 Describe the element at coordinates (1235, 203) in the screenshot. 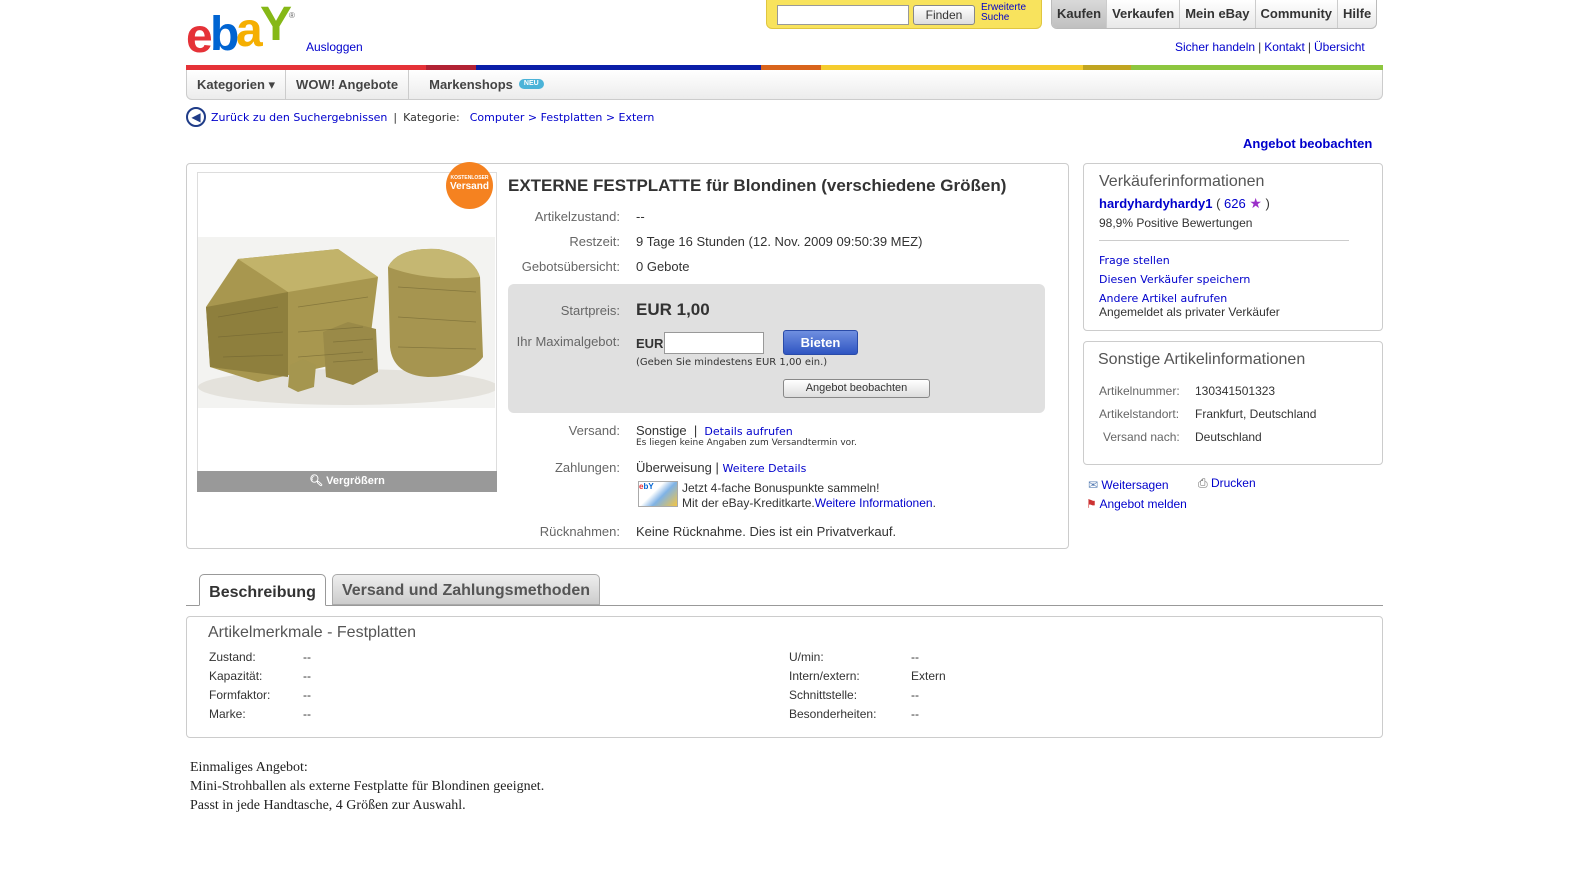

I see `feedback-score-link: 626` at that location.